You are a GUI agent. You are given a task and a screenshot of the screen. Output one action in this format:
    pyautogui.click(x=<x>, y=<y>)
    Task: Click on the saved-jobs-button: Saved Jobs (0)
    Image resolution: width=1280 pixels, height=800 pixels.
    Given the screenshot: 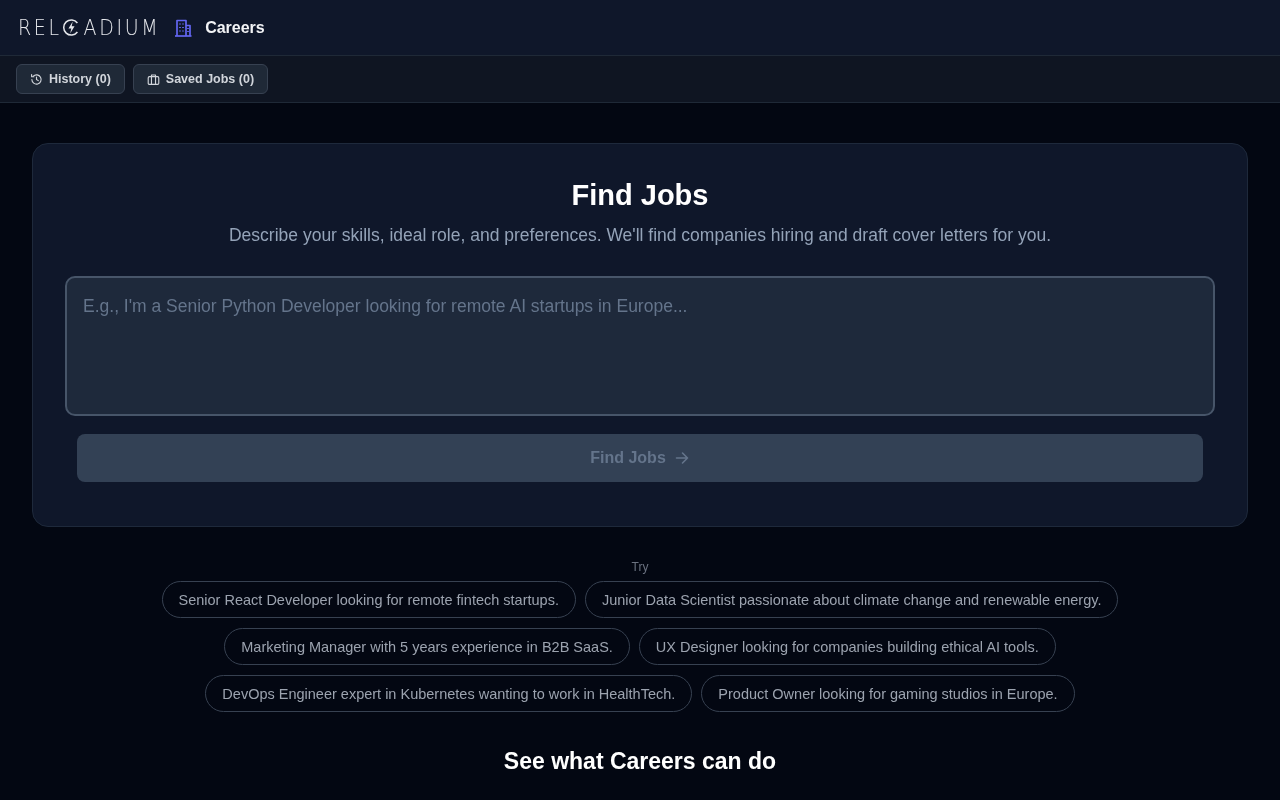 What is the action you would take?
    pyautogui.click(x=200, y=79)
    